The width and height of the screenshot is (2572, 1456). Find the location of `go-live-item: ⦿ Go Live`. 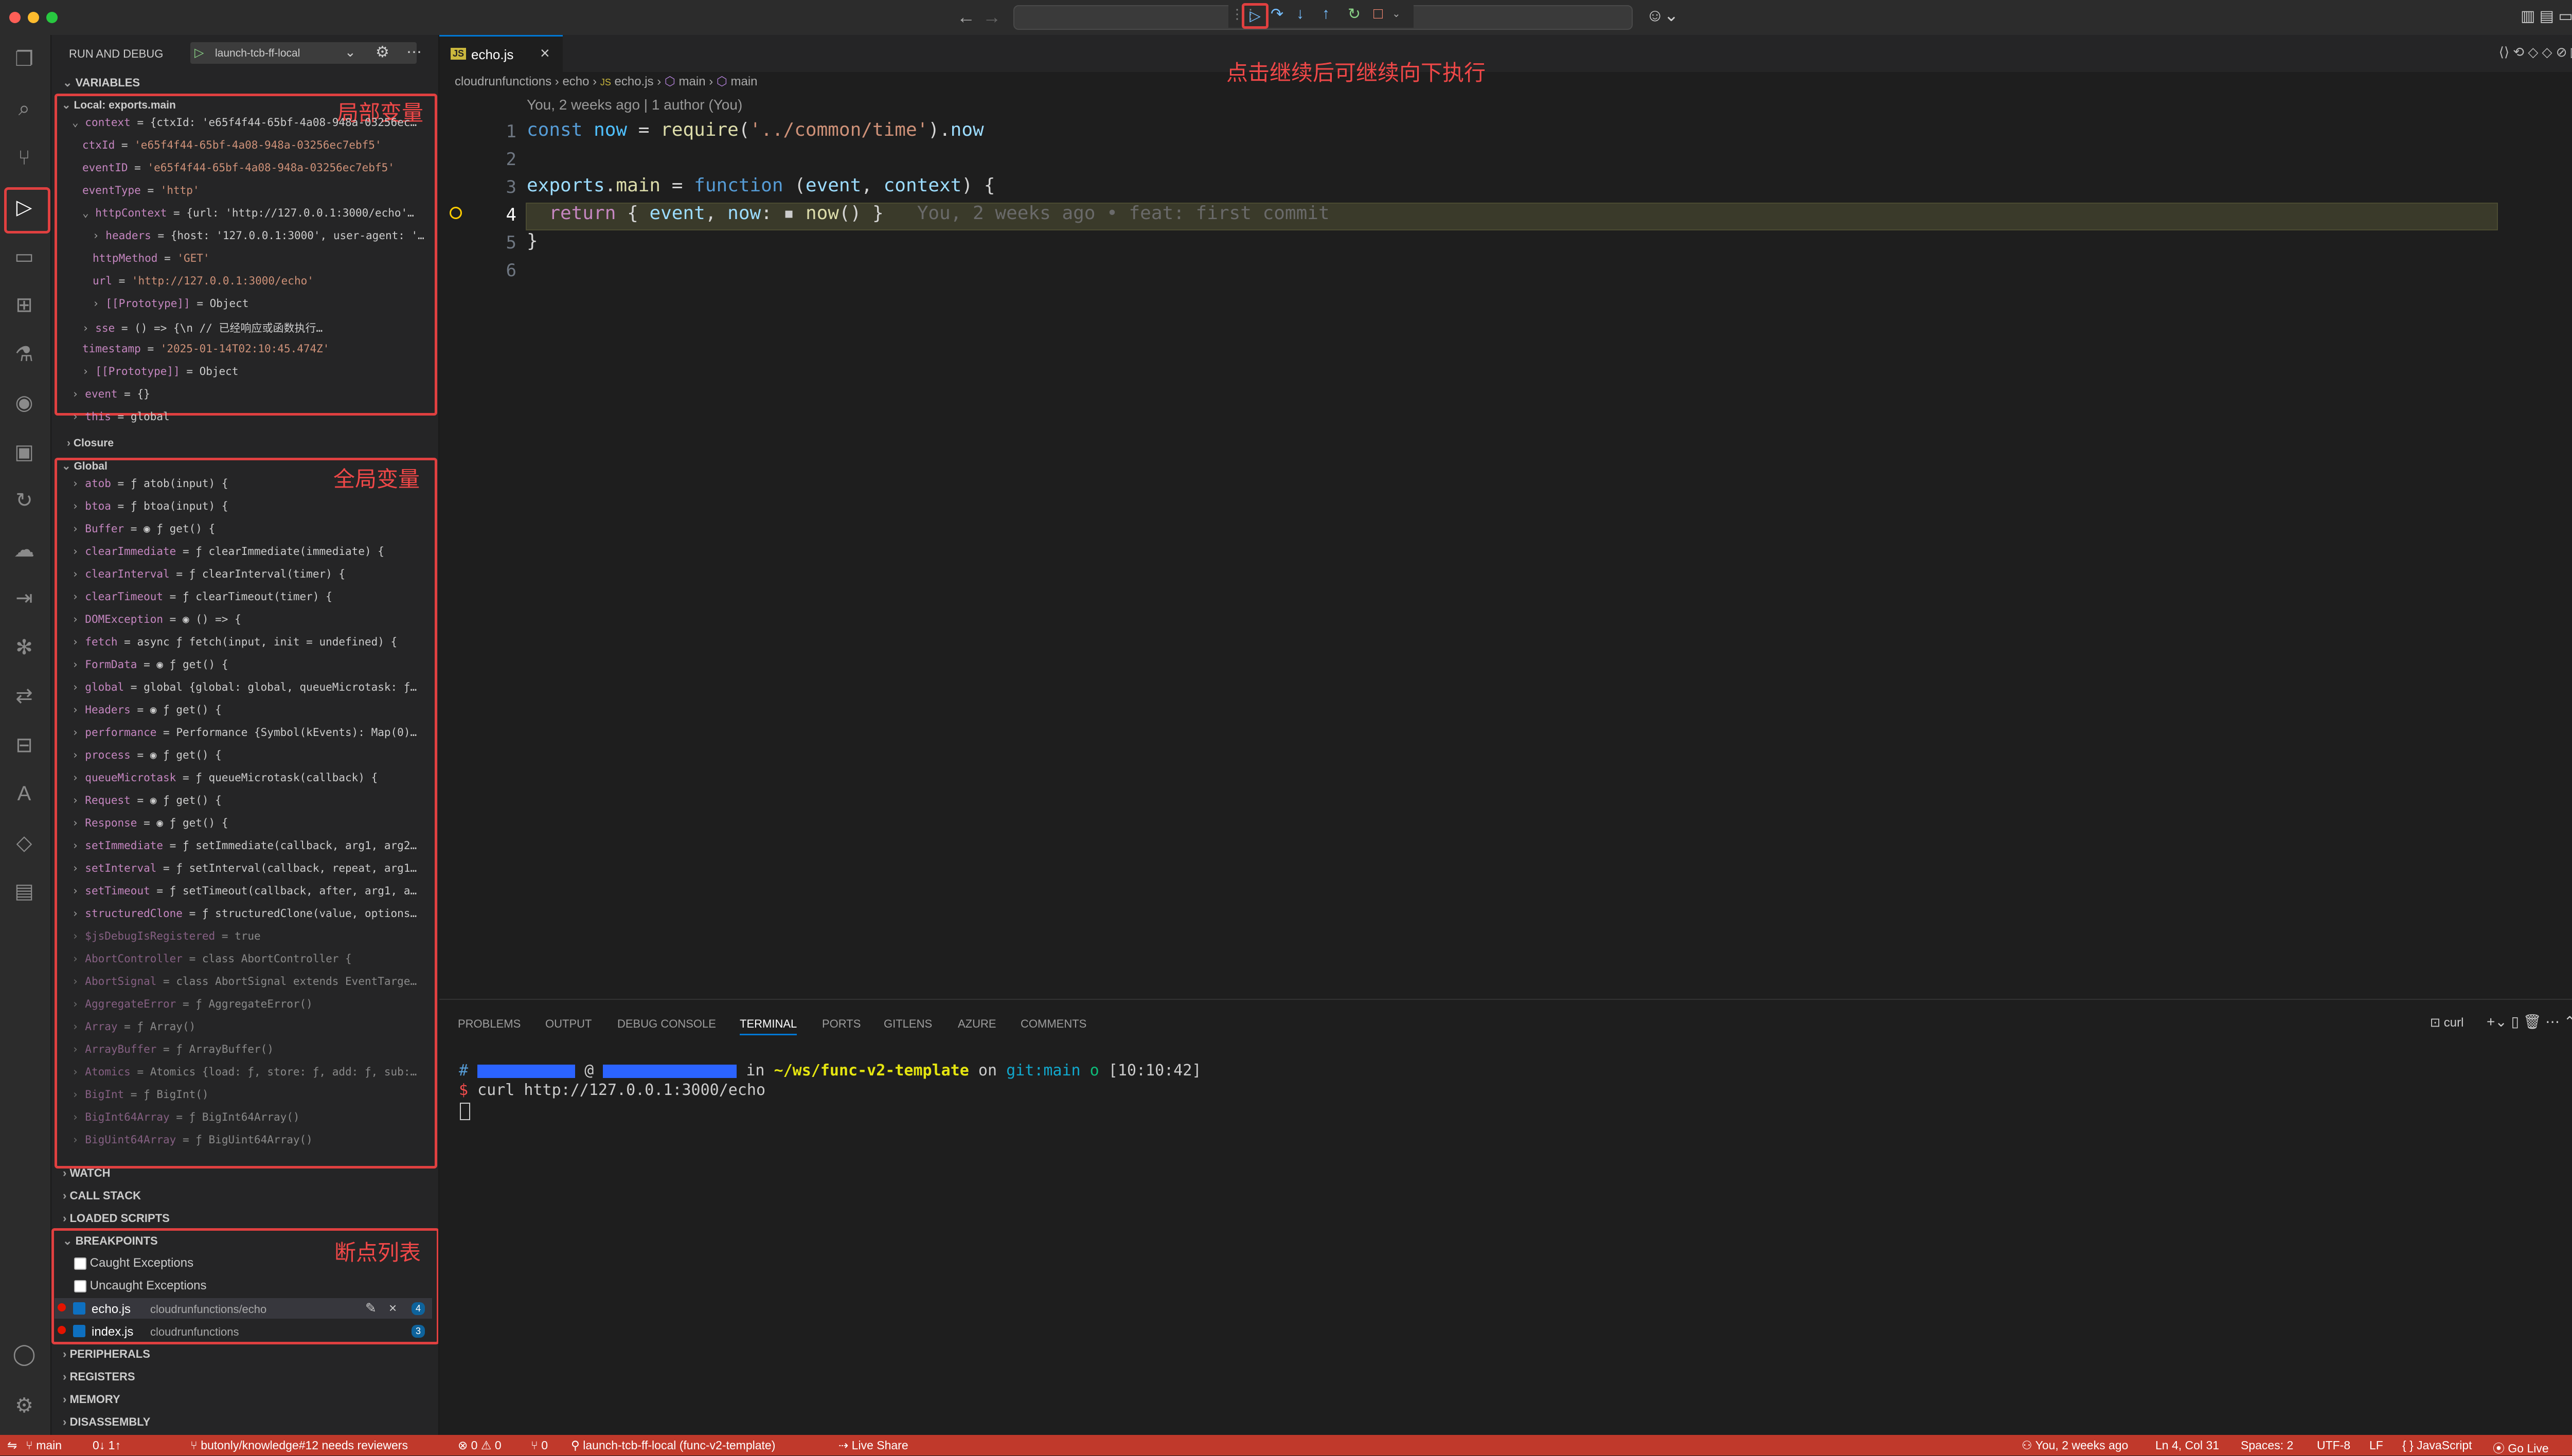

go-live-item: ⦿ Go Live is located at coordinates (2521, 1447).